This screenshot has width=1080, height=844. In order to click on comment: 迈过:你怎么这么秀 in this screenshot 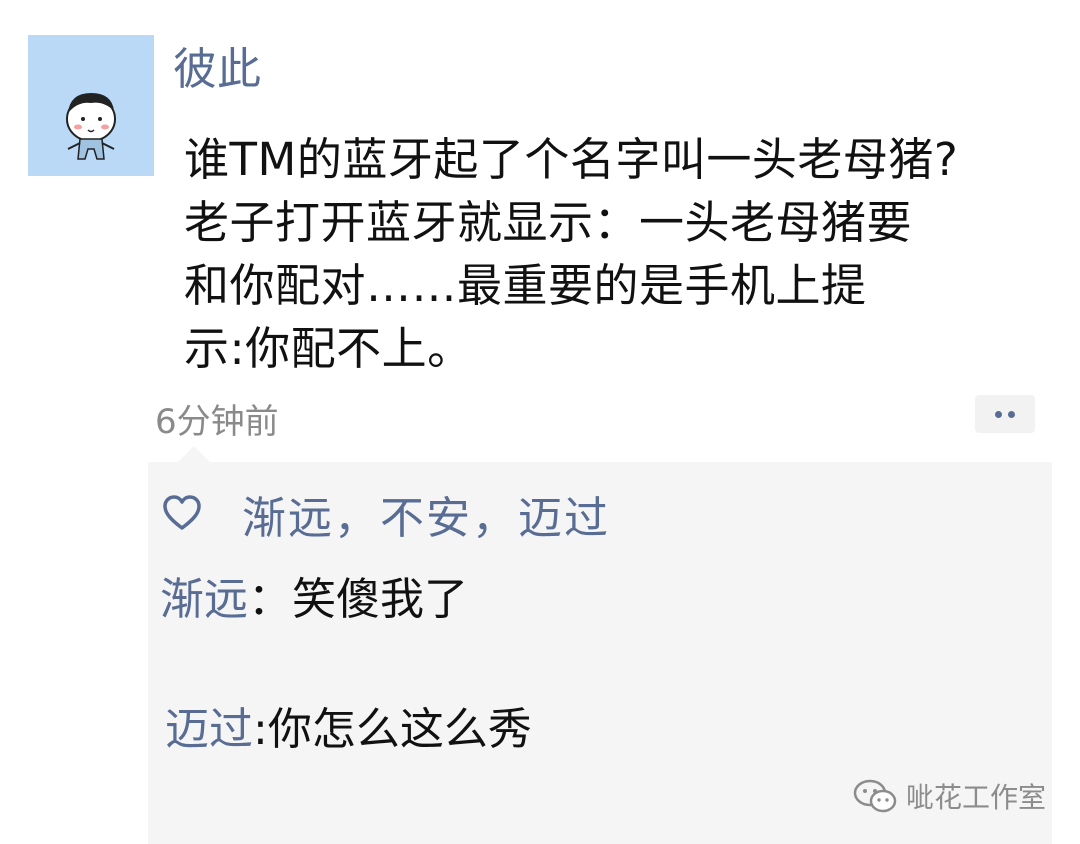, I will do `click(348, 730)`.